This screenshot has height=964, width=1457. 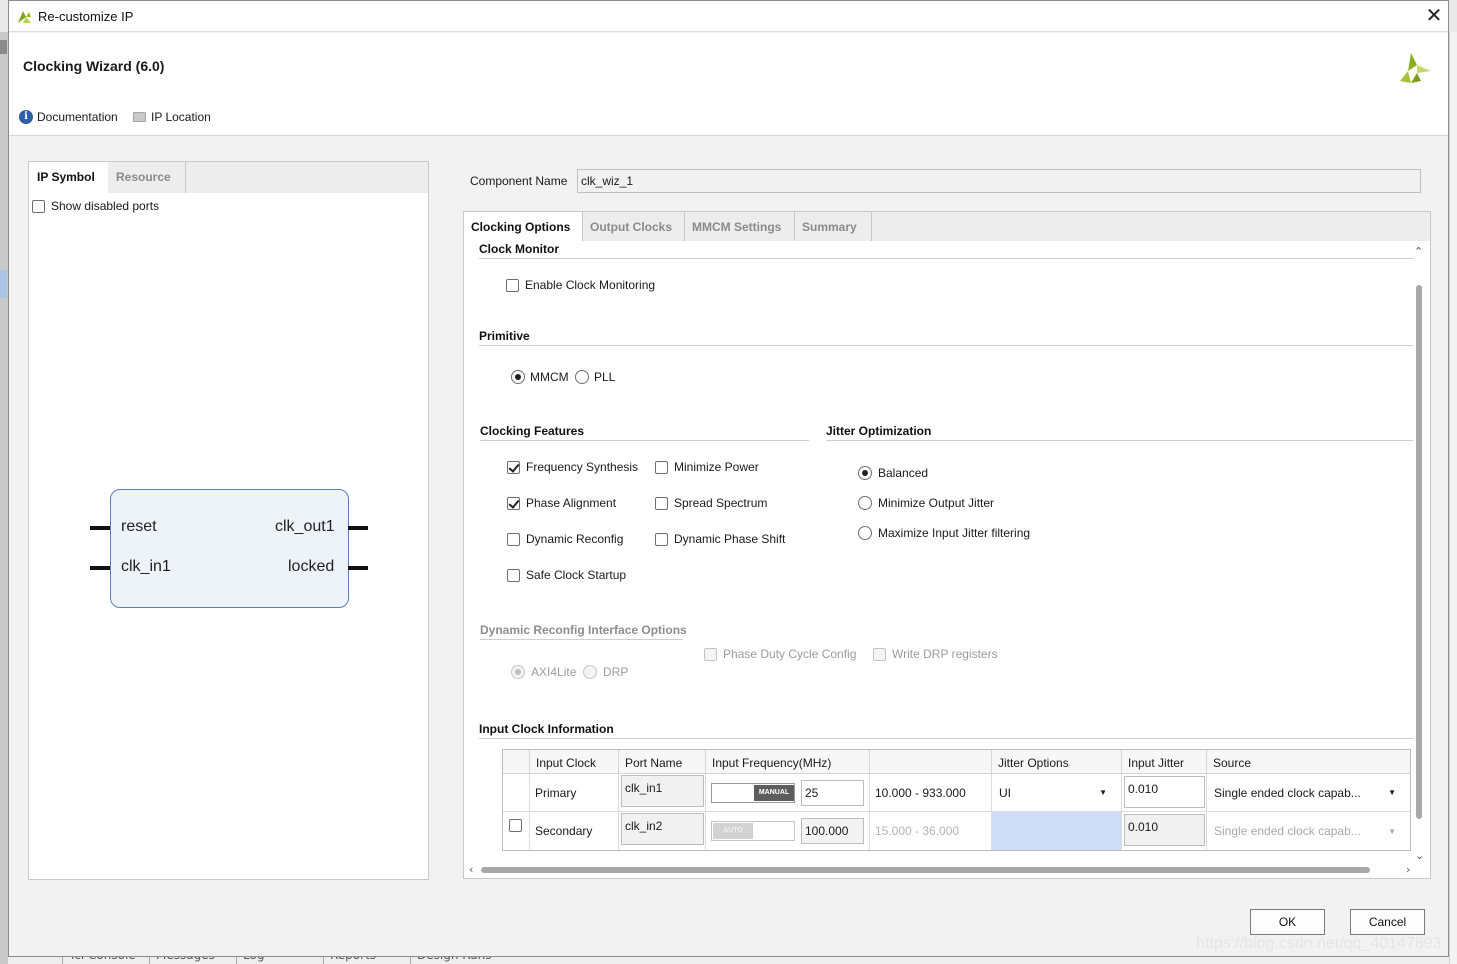 I want to click on left-tab-bar: IP Symbol Resource, so click(x=228, y=177).